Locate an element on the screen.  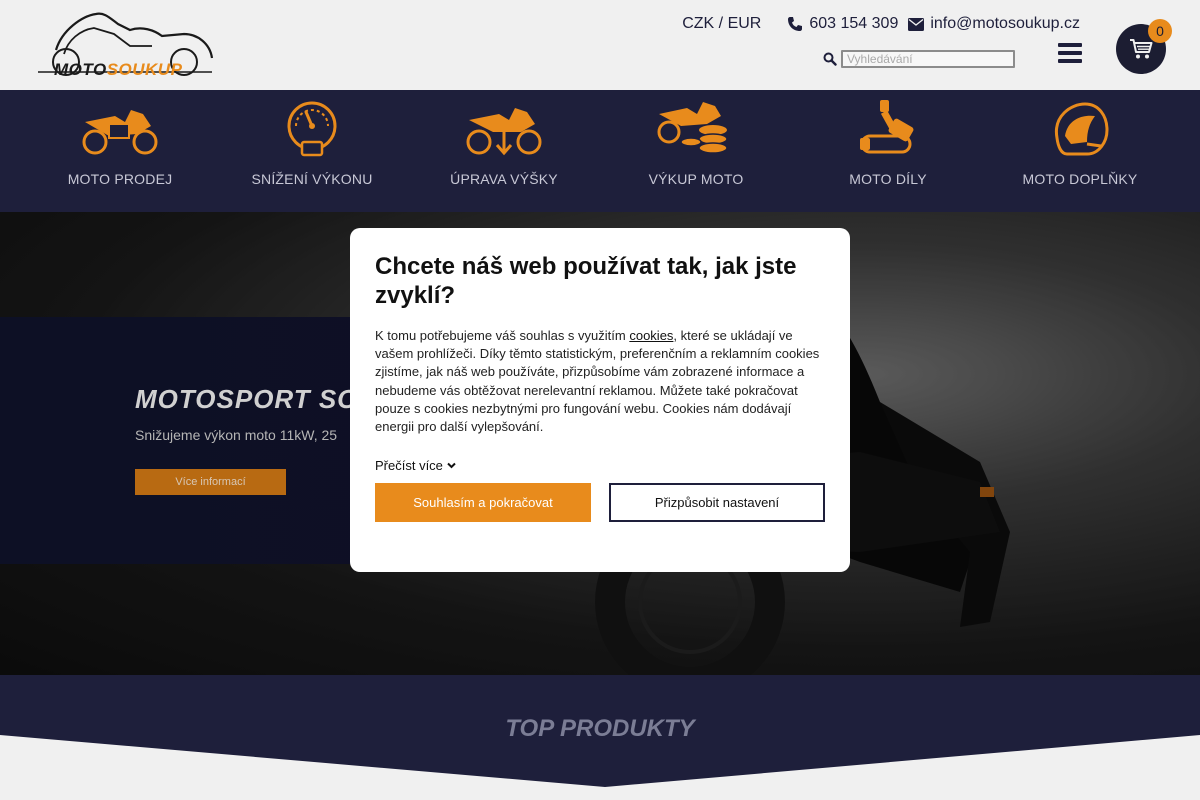
nav-label: MOTO PRODEJ is located at coordinates (120, 179).